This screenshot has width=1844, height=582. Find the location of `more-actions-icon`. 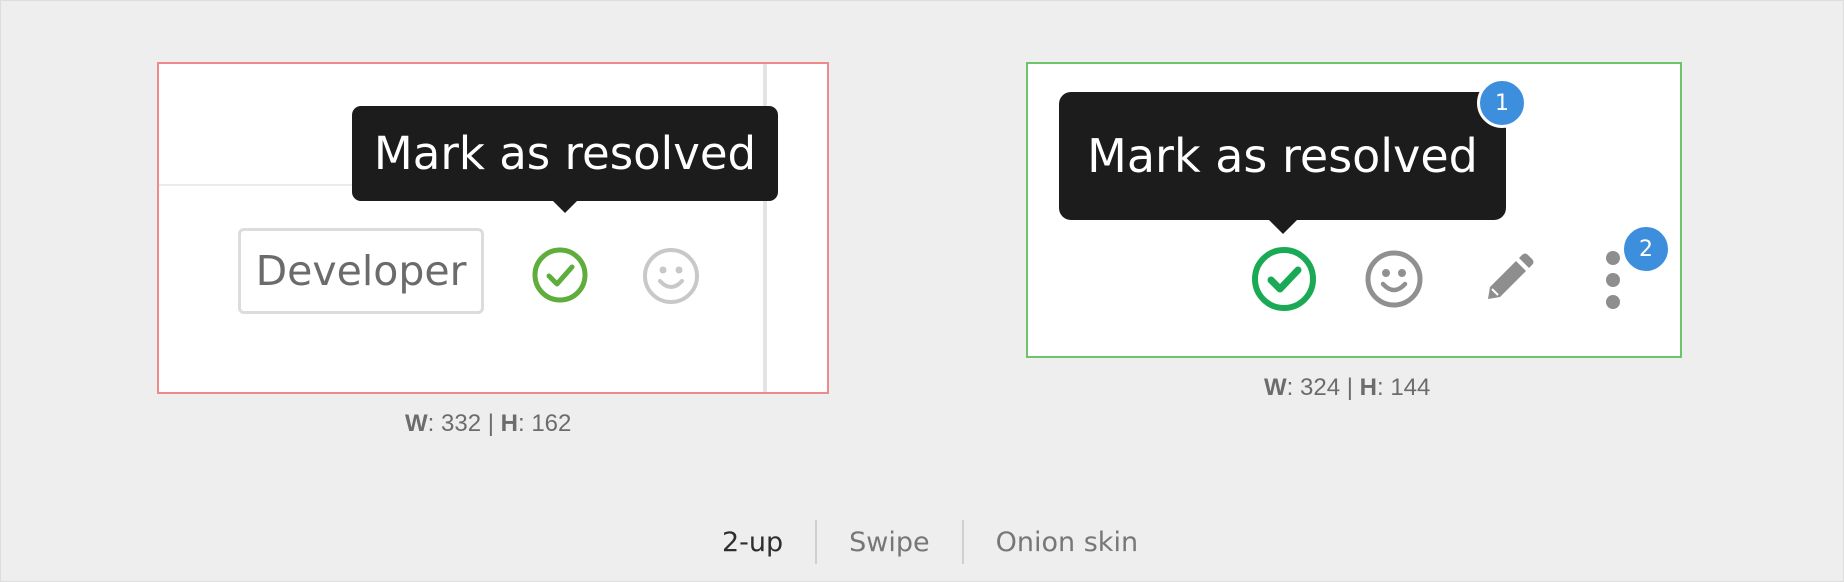

more-actions-icon is located at coordinates (1613, 280).